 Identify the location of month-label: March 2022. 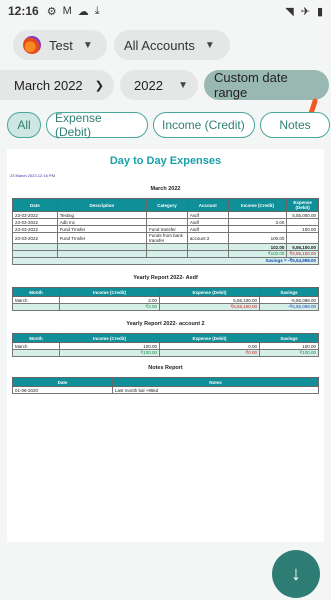
(48, 85).